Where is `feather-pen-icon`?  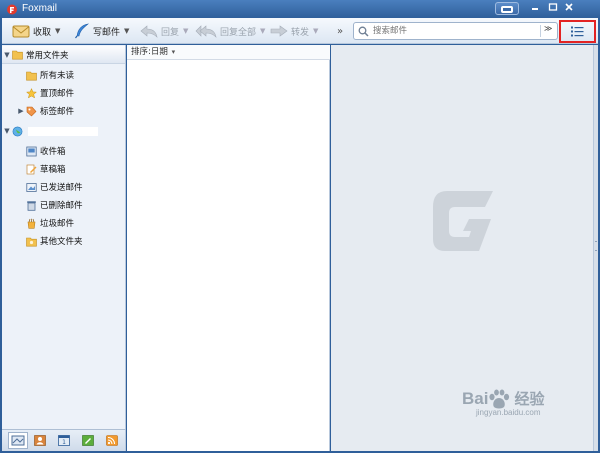 feather-pen-icon is located at coordinates (82, 31).